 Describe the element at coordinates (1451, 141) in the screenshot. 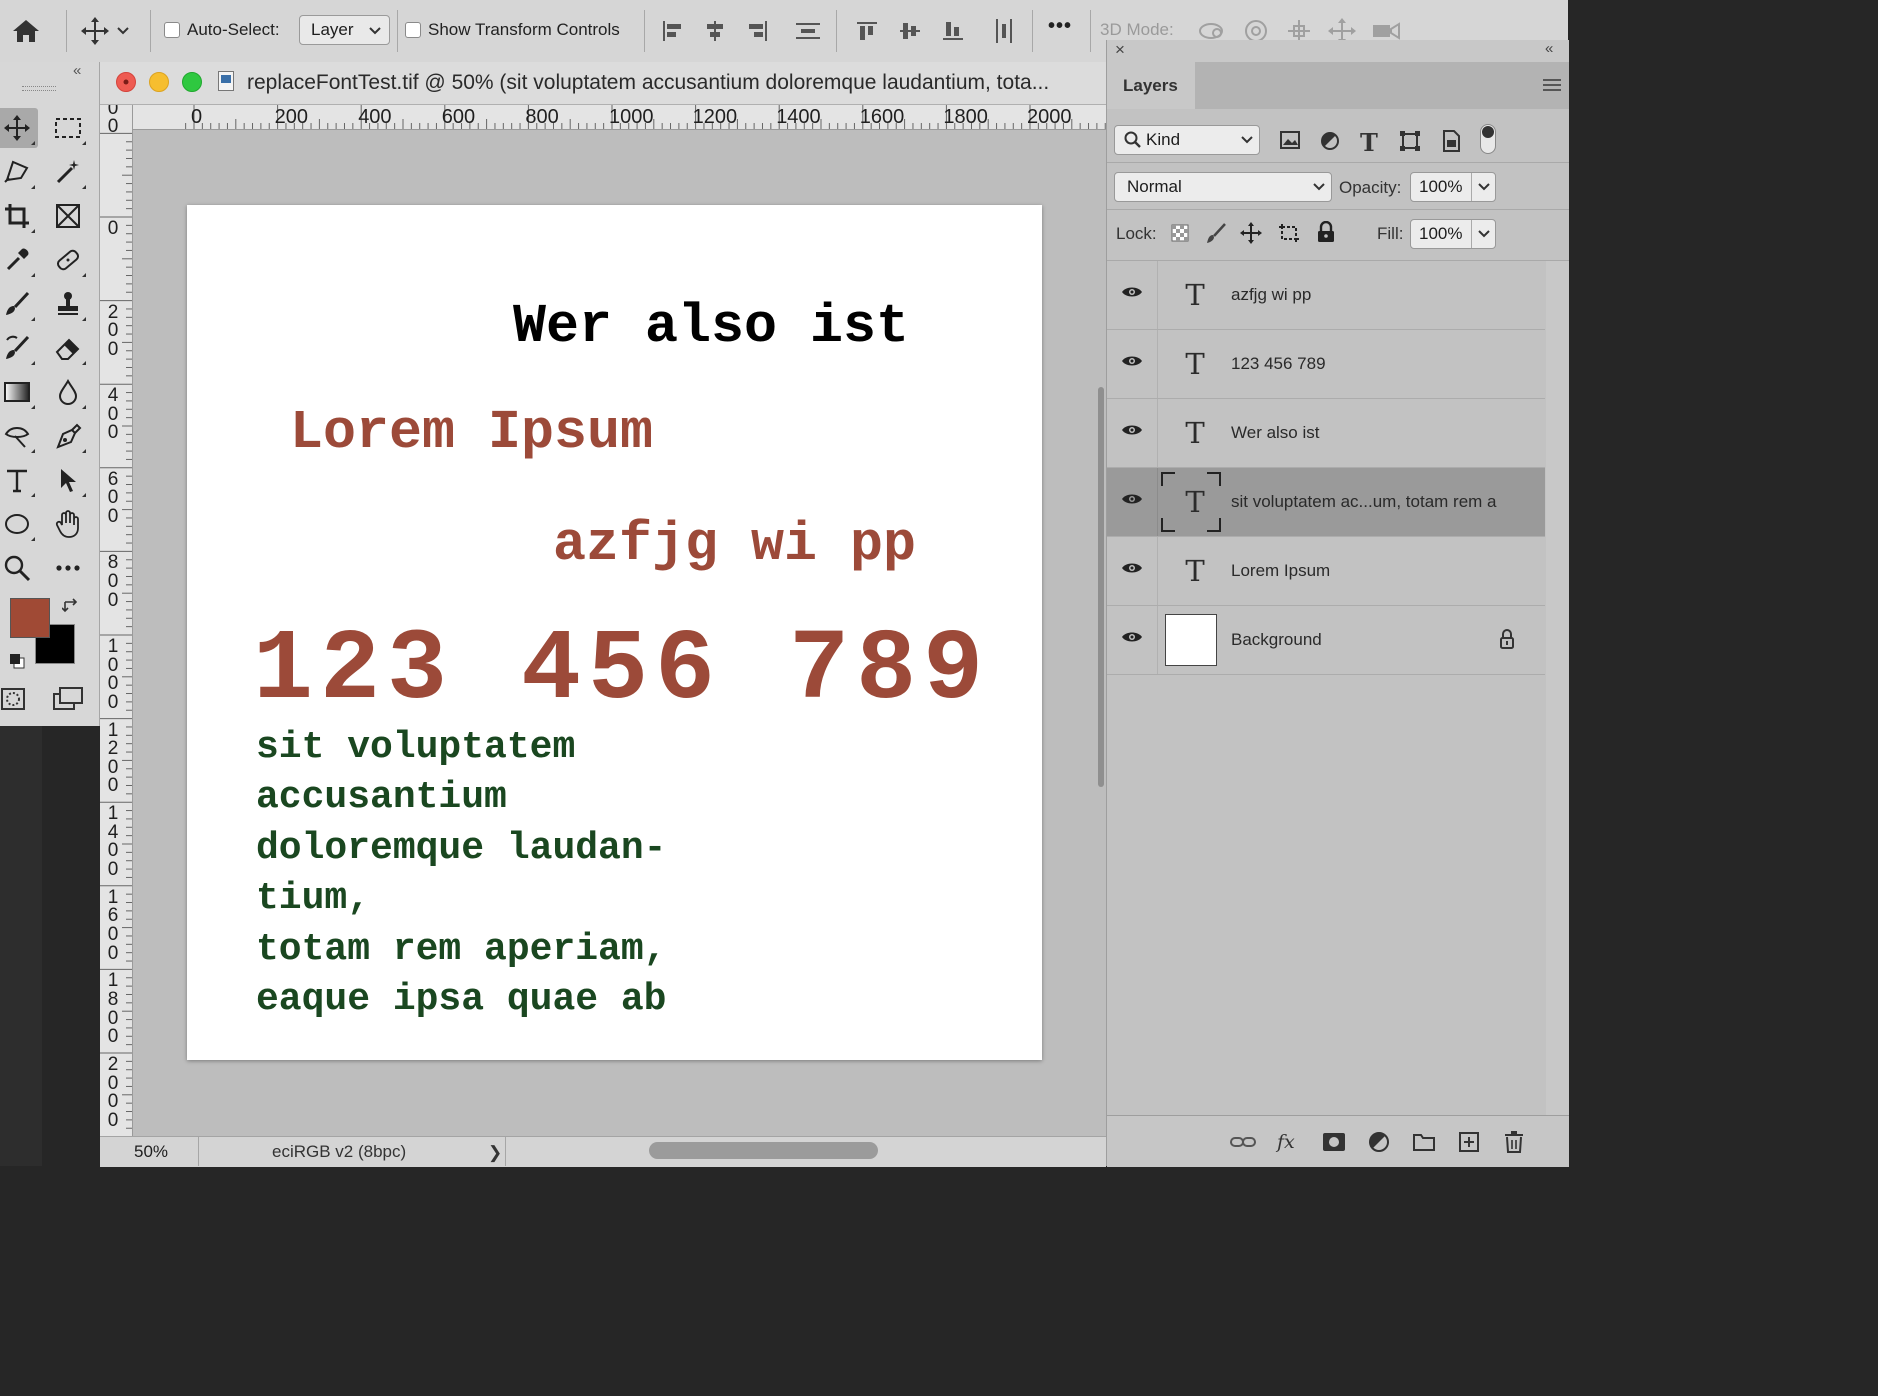

I see `filter-smart-object-icon` at that location.